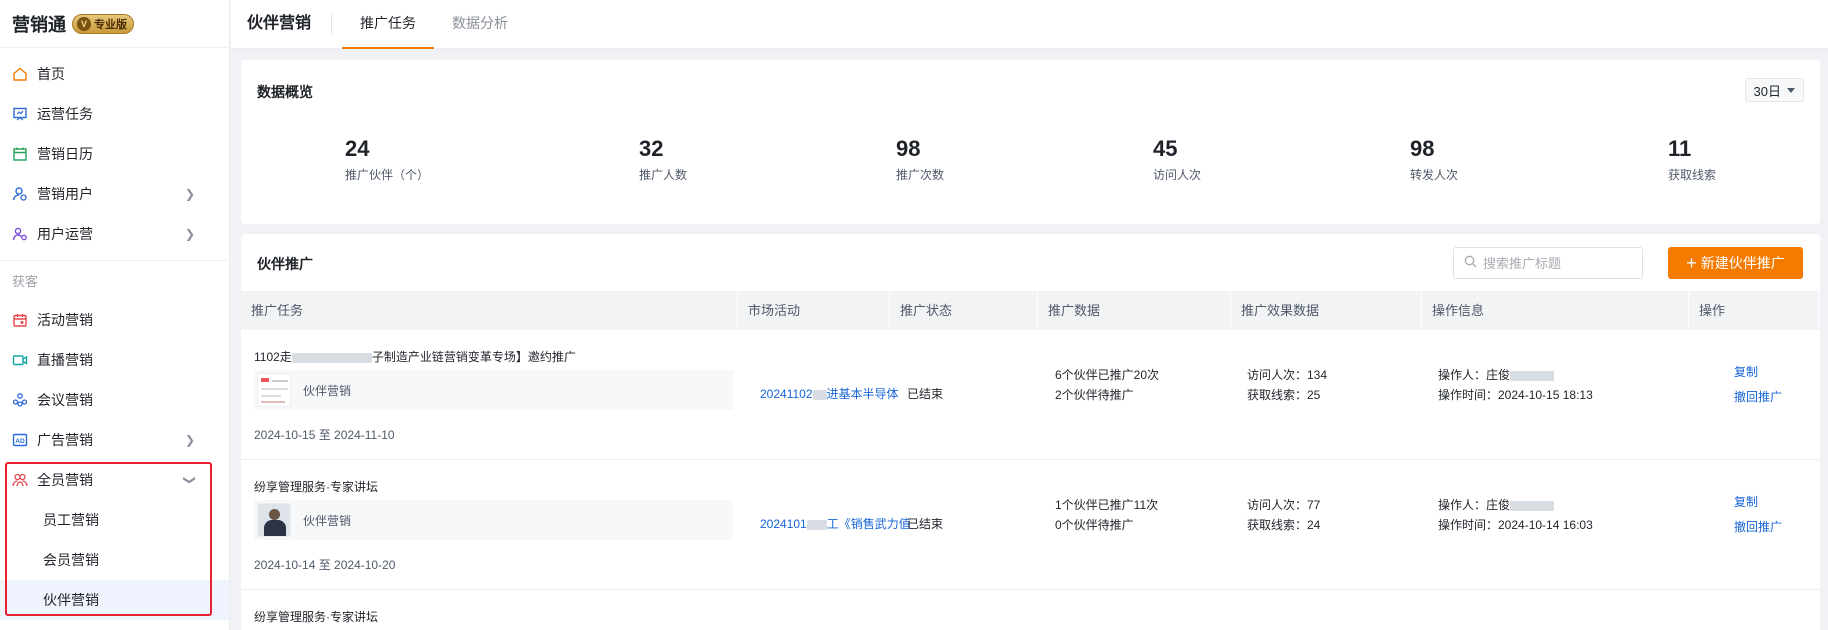  Describe the element at coordinates (114, 320) in the screenshot. I see `sidebar-item-activity-marketing: 活动营销` at that location.